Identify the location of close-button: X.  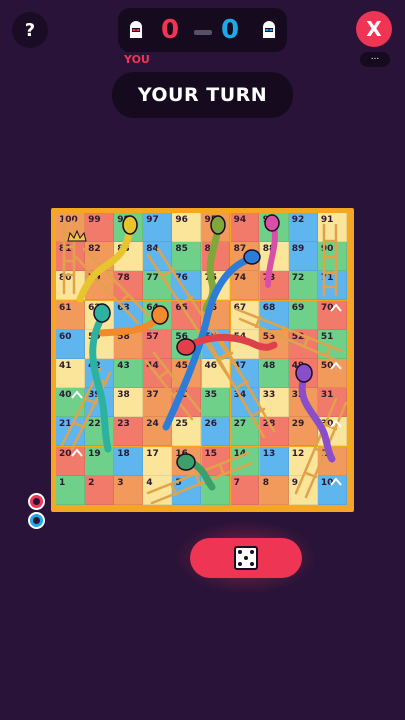
(374, 29).